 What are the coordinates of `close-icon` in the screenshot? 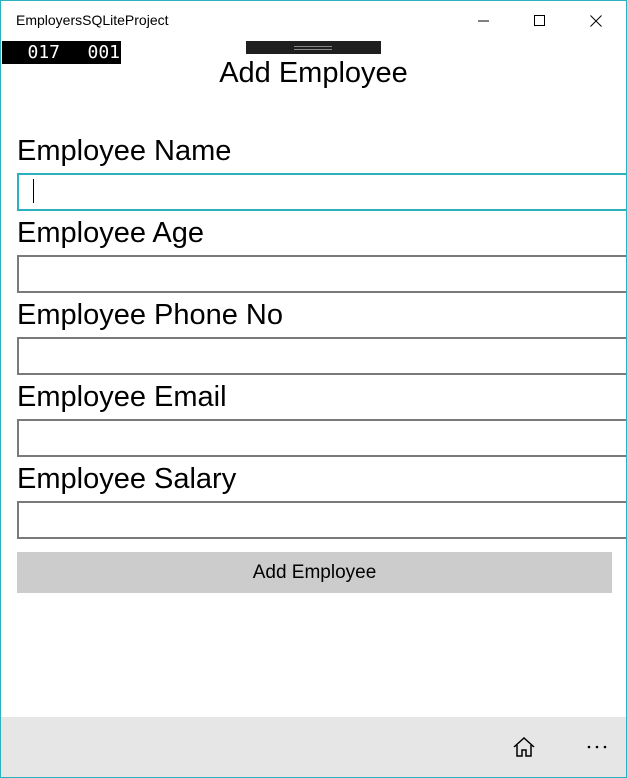 It's located at (596, 21).